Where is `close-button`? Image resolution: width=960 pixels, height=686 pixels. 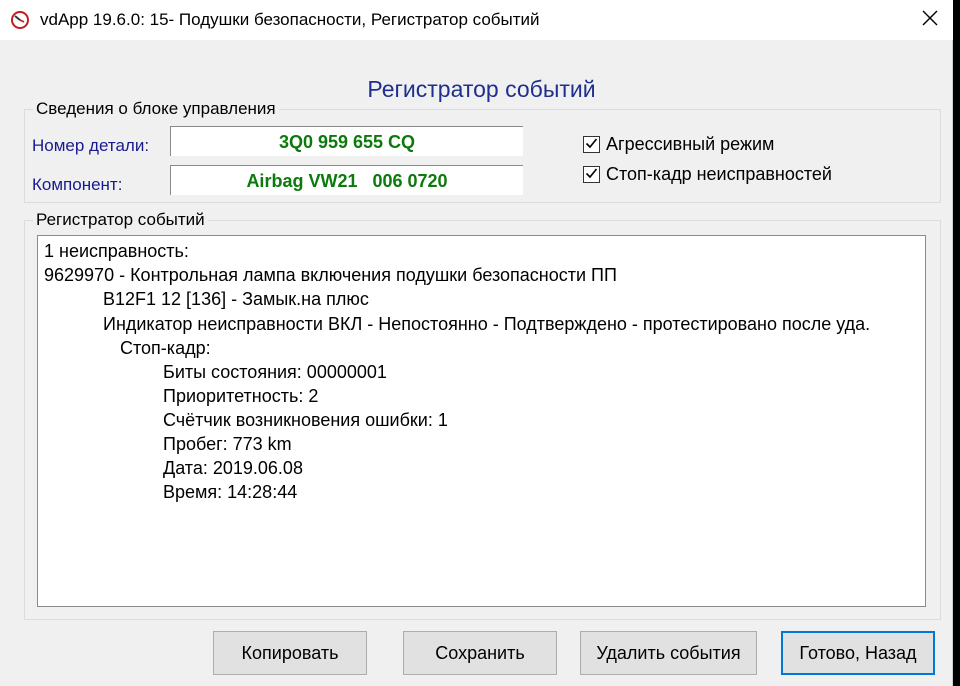
close-button is located at coordinates (930, 20).